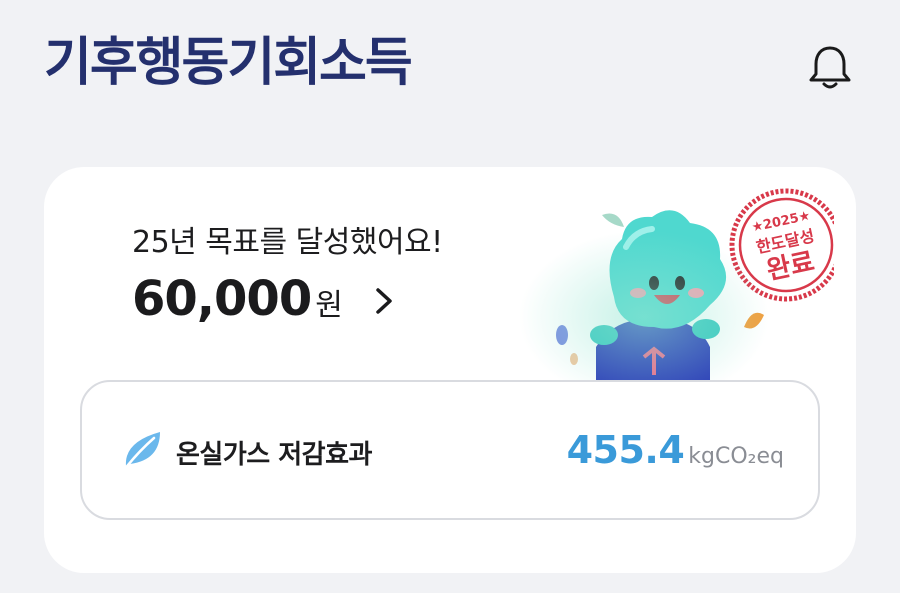  What do you see at coordinates (222, 299) in the screenshot?
I see `amount-value: 60,000` at bounding box center [222, 299].